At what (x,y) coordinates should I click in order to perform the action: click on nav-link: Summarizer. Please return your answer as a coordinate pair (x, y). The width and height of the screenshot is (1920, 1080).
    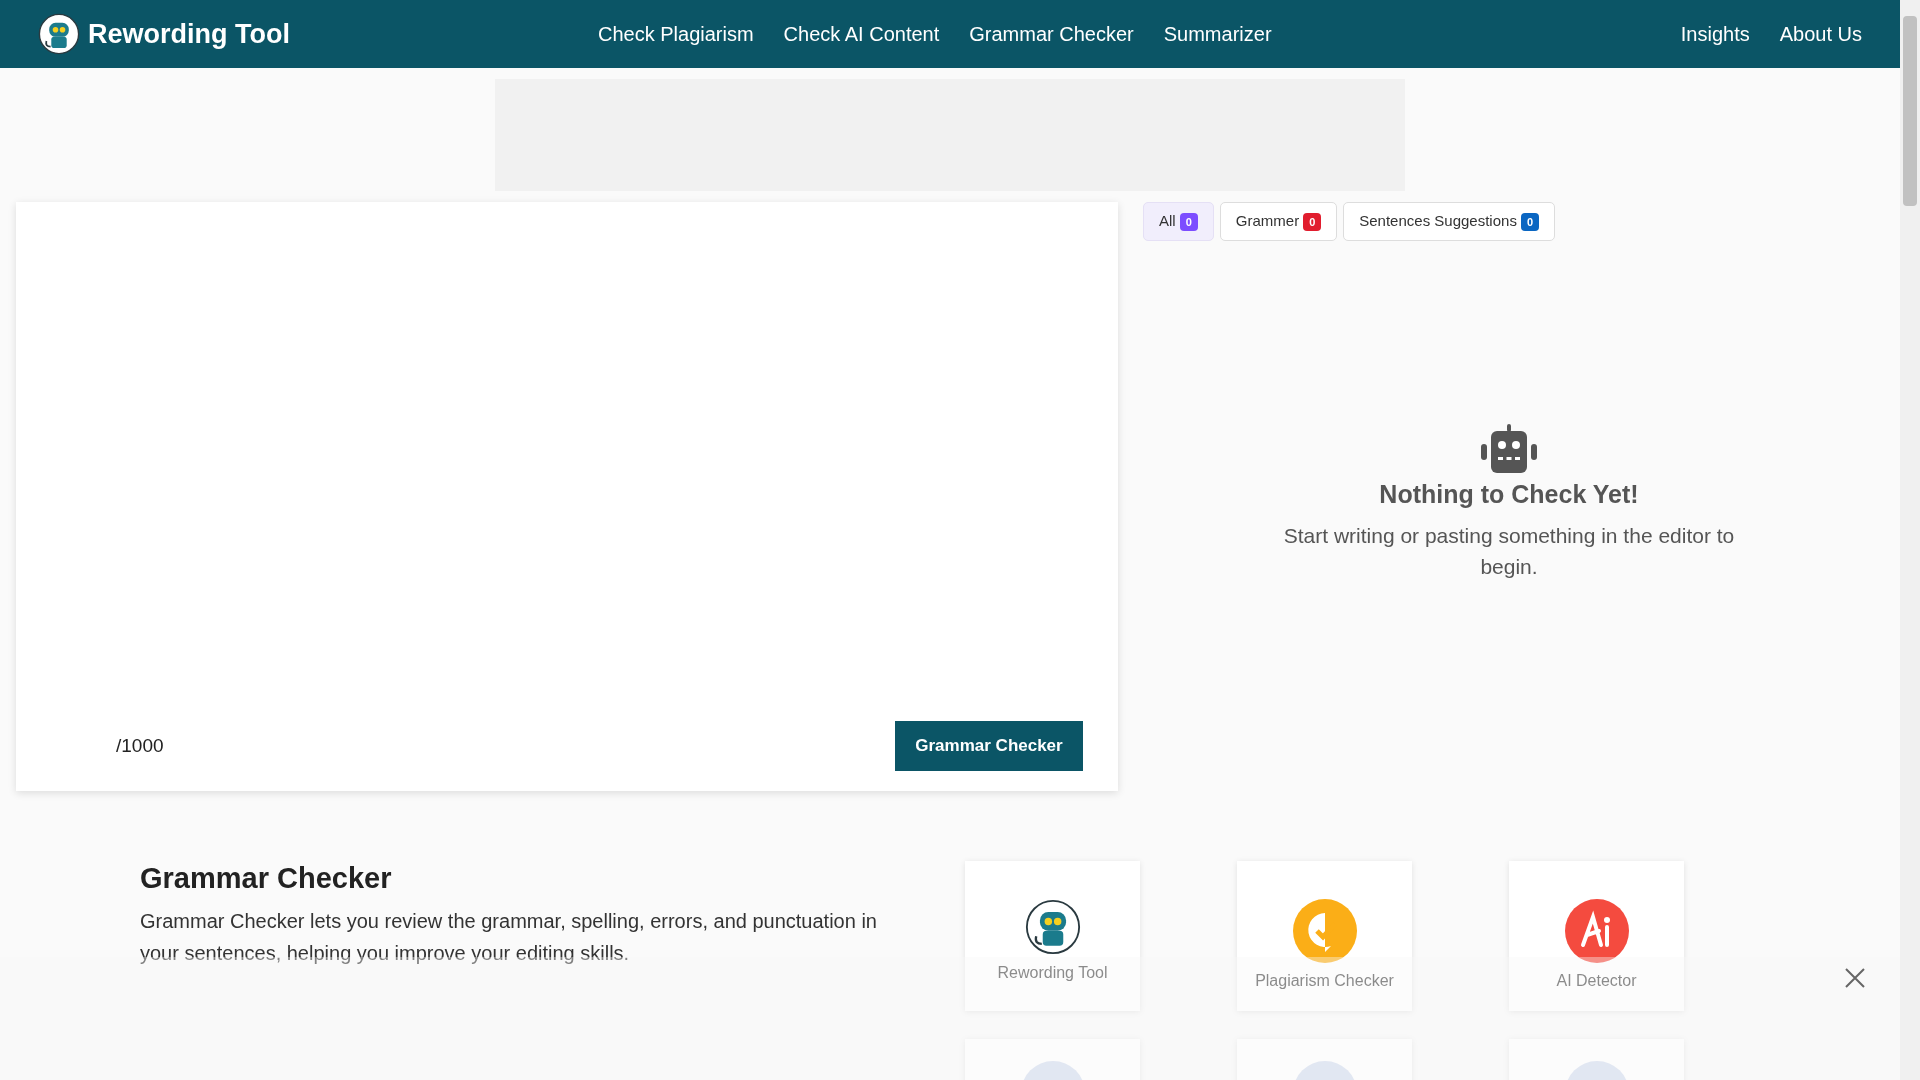
    Looking at the image, I should click on (1217, 34).